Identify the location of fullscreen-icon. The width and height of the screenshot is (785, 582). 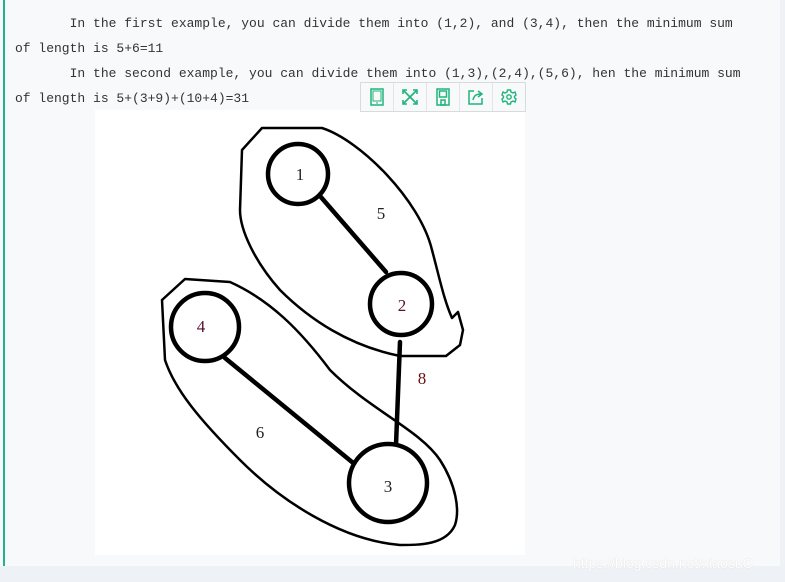
(410, 97).